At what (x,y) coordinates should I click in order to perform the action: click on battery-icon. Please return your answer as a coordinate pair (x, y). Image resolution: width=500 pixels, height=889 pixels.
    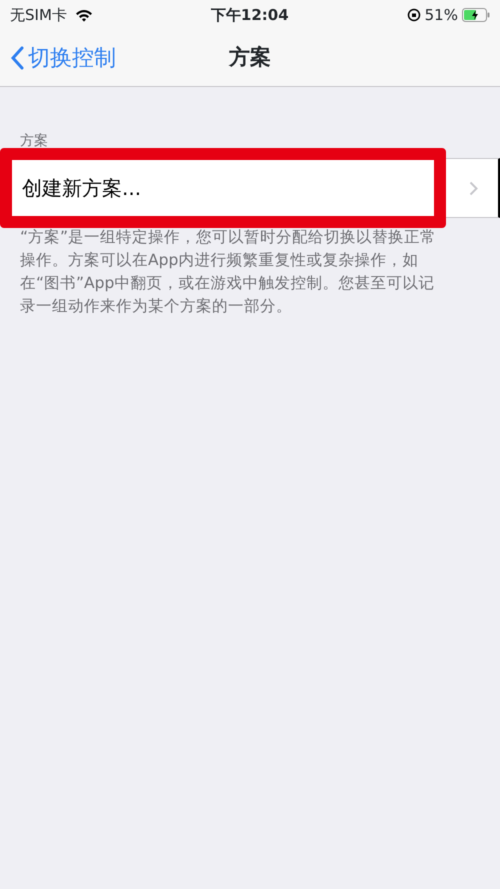
    Looking at the image, I should click on (476, 15).